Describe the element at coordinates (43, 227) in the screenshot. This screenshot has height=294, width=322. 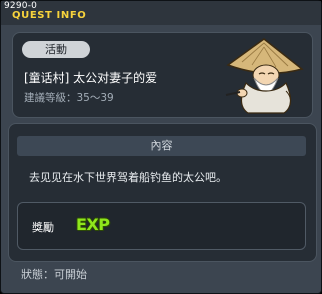
I see `reward-label: 獎勵` at that location.